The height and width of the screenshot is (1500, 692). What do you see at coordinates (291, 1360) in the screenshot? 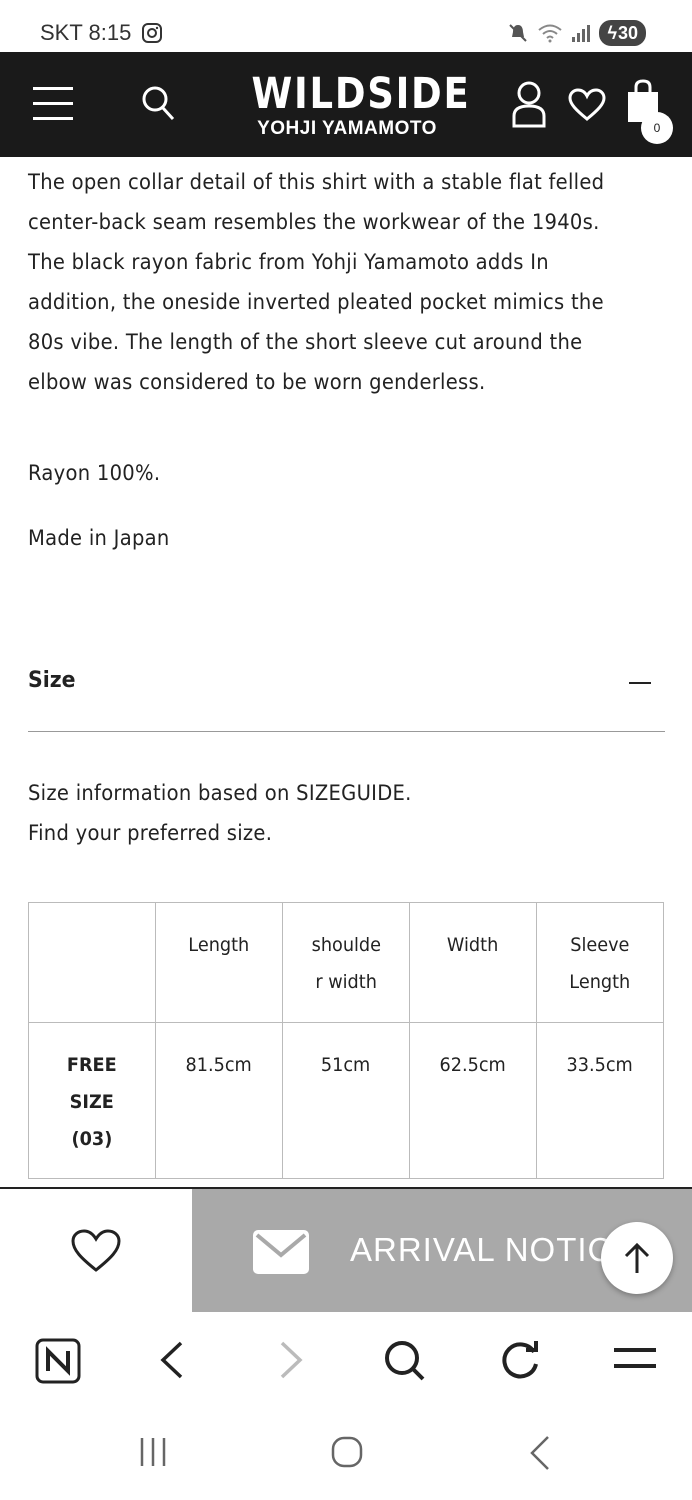
I see `forward-icon` at bounding box center [291, 1360].